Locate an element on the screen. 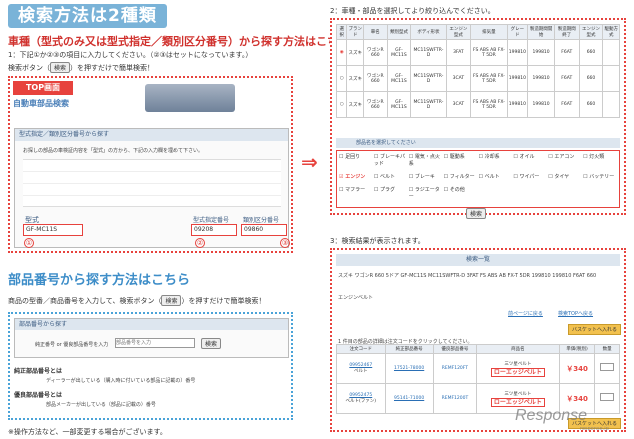  part-checkbox: ☐ ブレーキ is located at coordinates (426, 179).